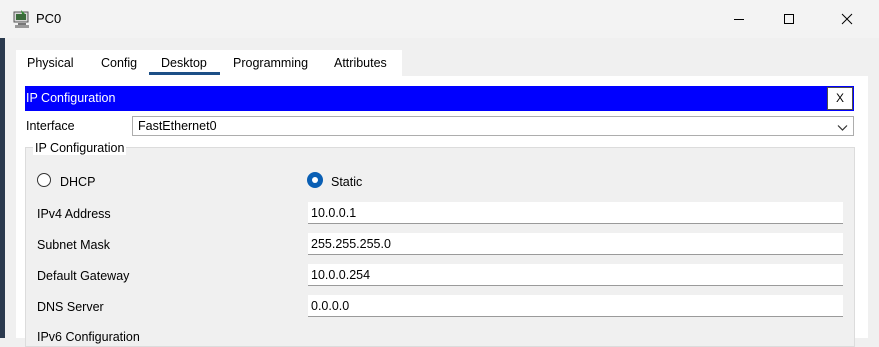  Describe the element at coordinates (575, 275) in the screenshot. I see `default-gateway-field: 10.0.0.254` at that location.